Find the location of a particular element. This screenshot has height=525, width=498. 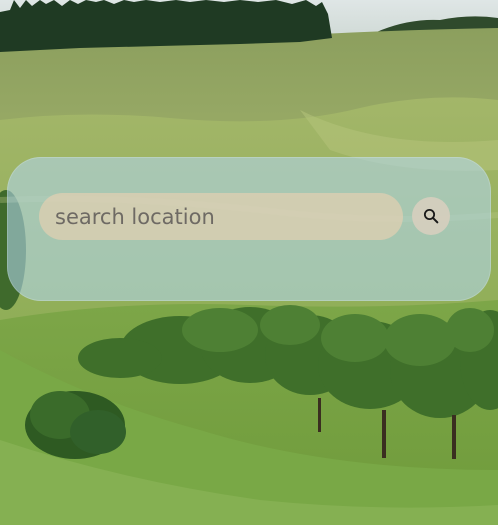

search-button is located at coordinates (431, 216).